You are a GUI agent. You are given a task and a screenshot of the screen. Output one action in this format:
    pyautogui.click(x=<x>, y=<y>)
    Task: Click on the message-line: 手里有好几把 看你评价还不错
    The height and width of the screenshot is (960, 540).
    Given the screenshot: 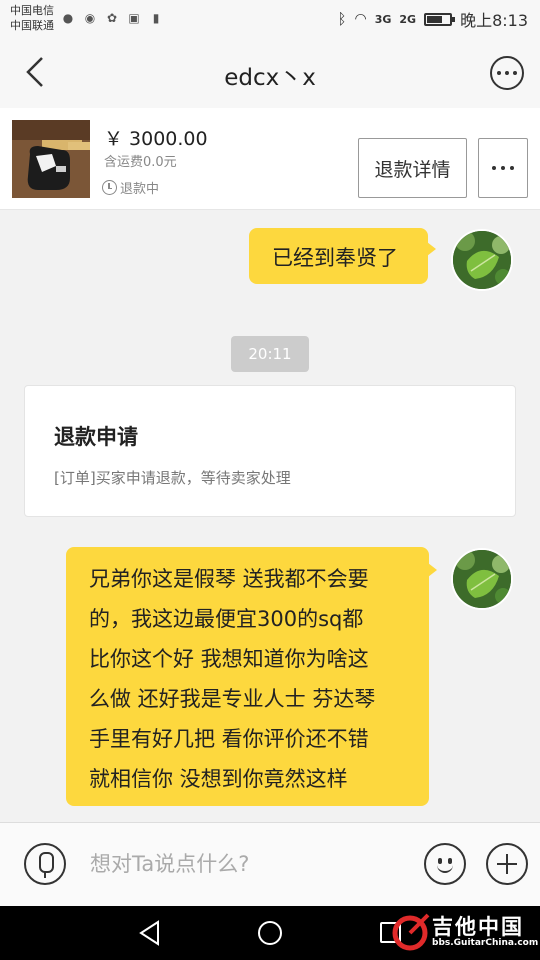 What is the action you would take?
    pyautogui.click(x=229, y=739)
    